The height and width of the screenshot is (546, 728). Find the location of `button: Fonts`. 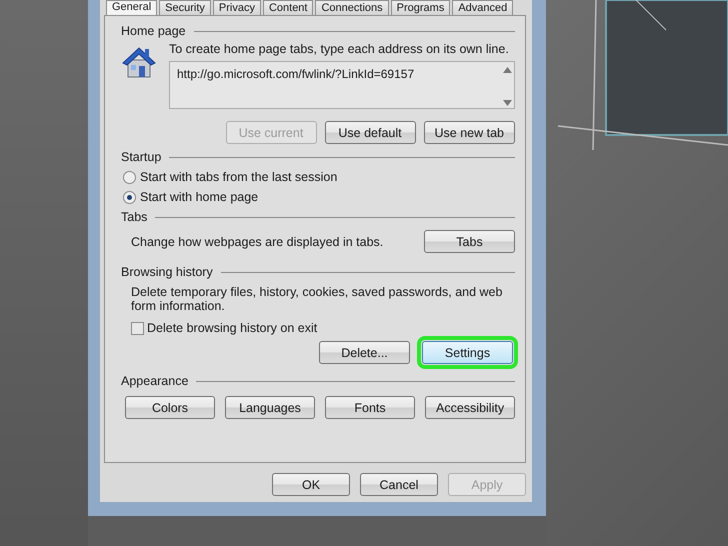

button: Fonts is located at coordinates (370, 407).